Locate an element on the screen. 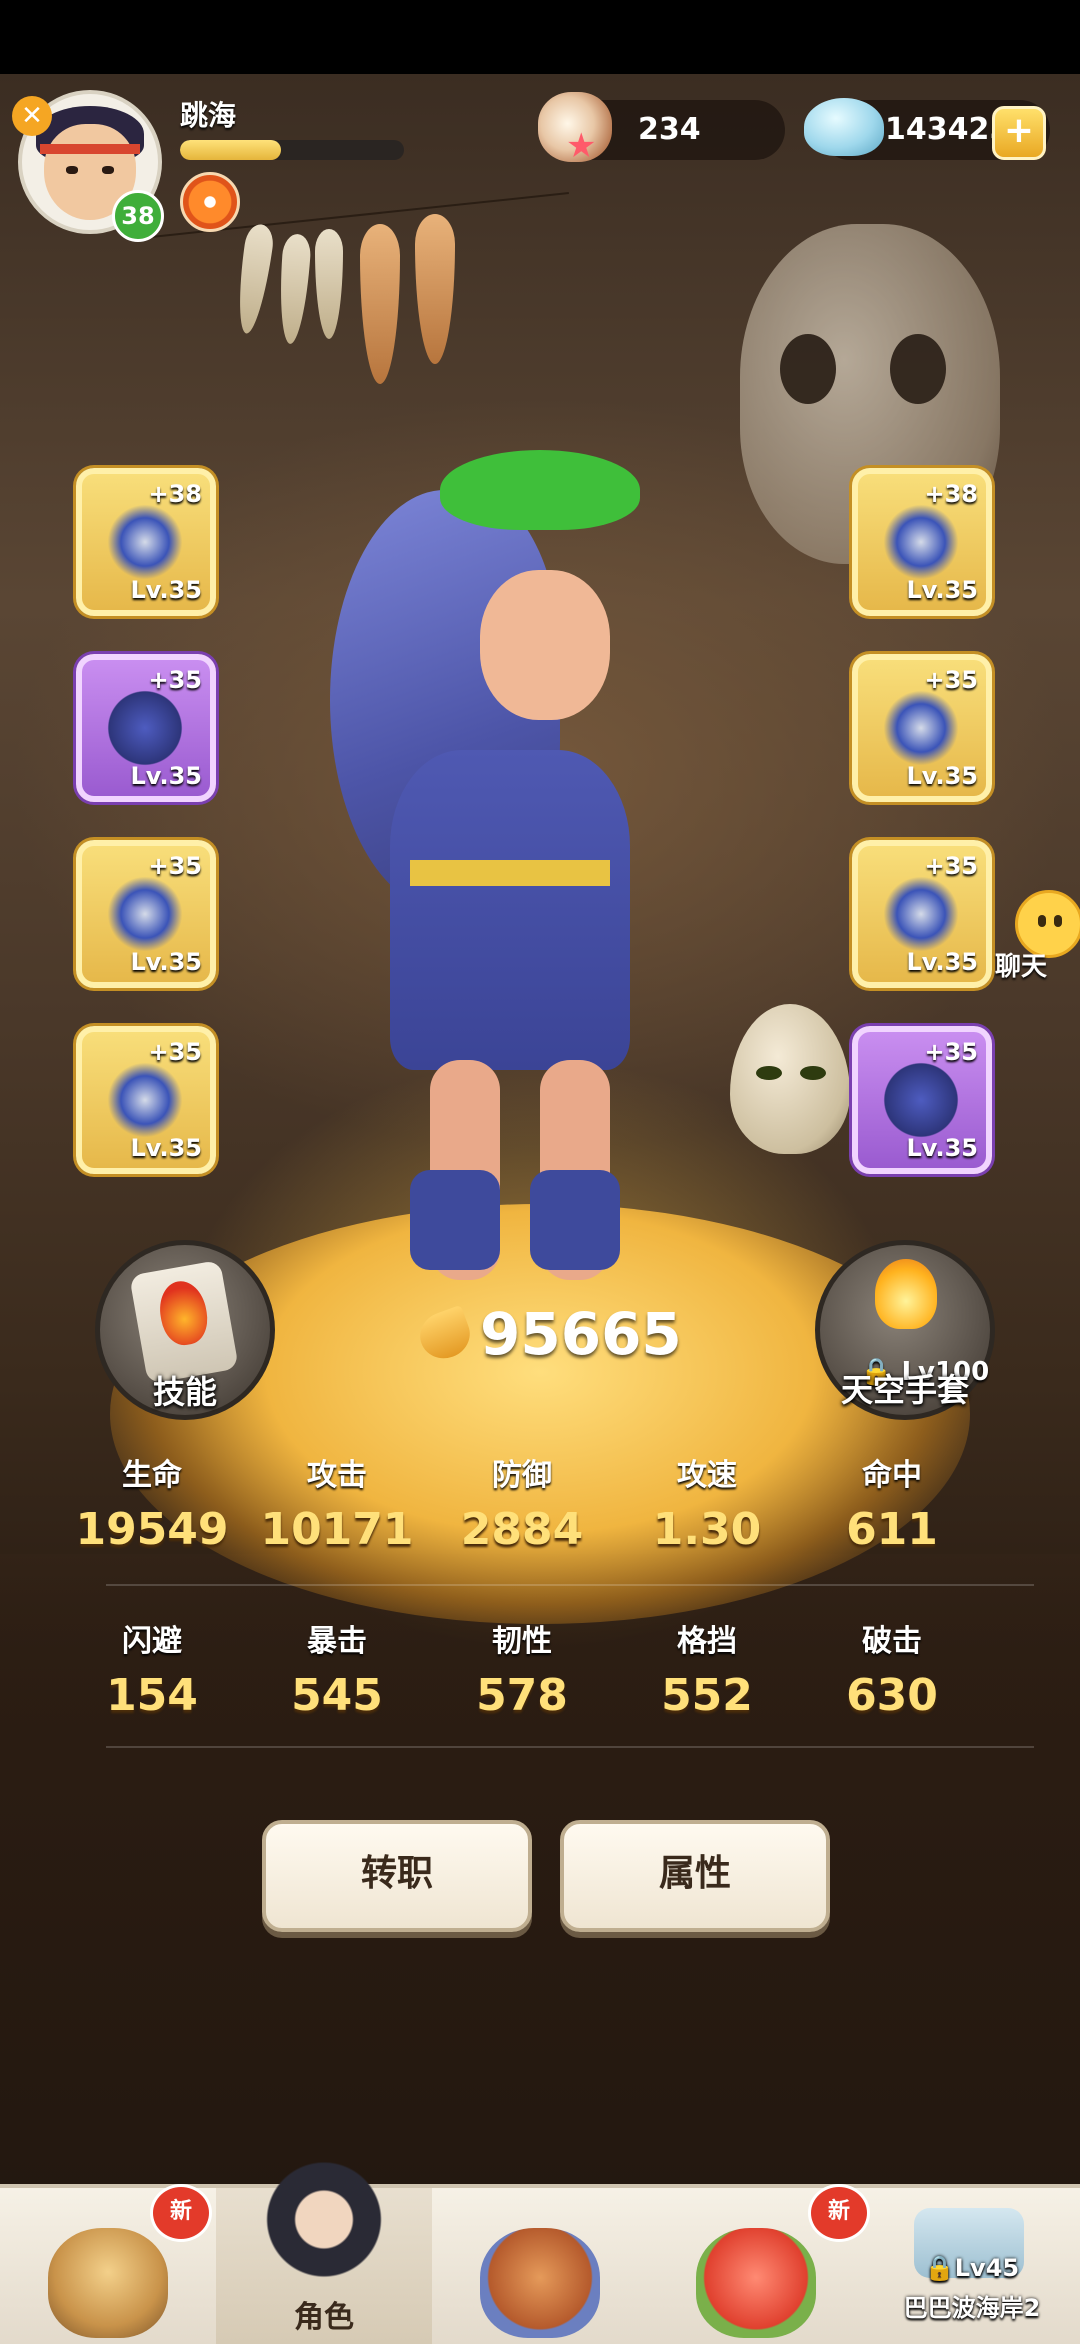  nav-tab-adventure-locked: 🔒Lv45 巴巴波海岸2 is located at coordinates (972, 2266).